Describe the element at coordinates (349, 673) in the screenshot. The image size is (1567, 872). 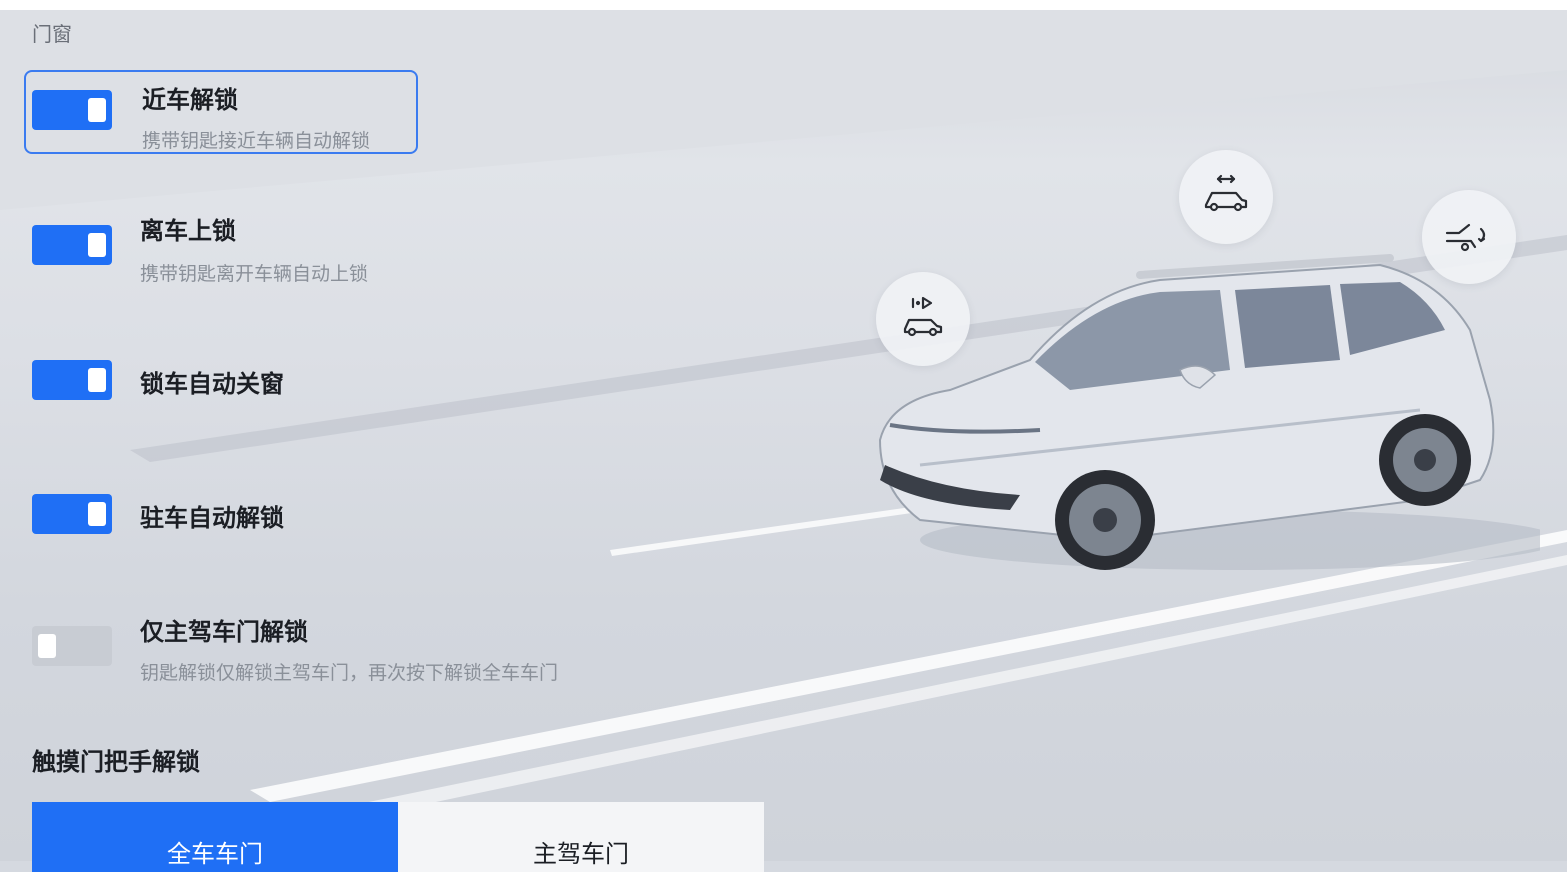
I see `setting-desc: 钥匙解锁仅解锁主驾车门，再次按下解锁全车车门` at that location.